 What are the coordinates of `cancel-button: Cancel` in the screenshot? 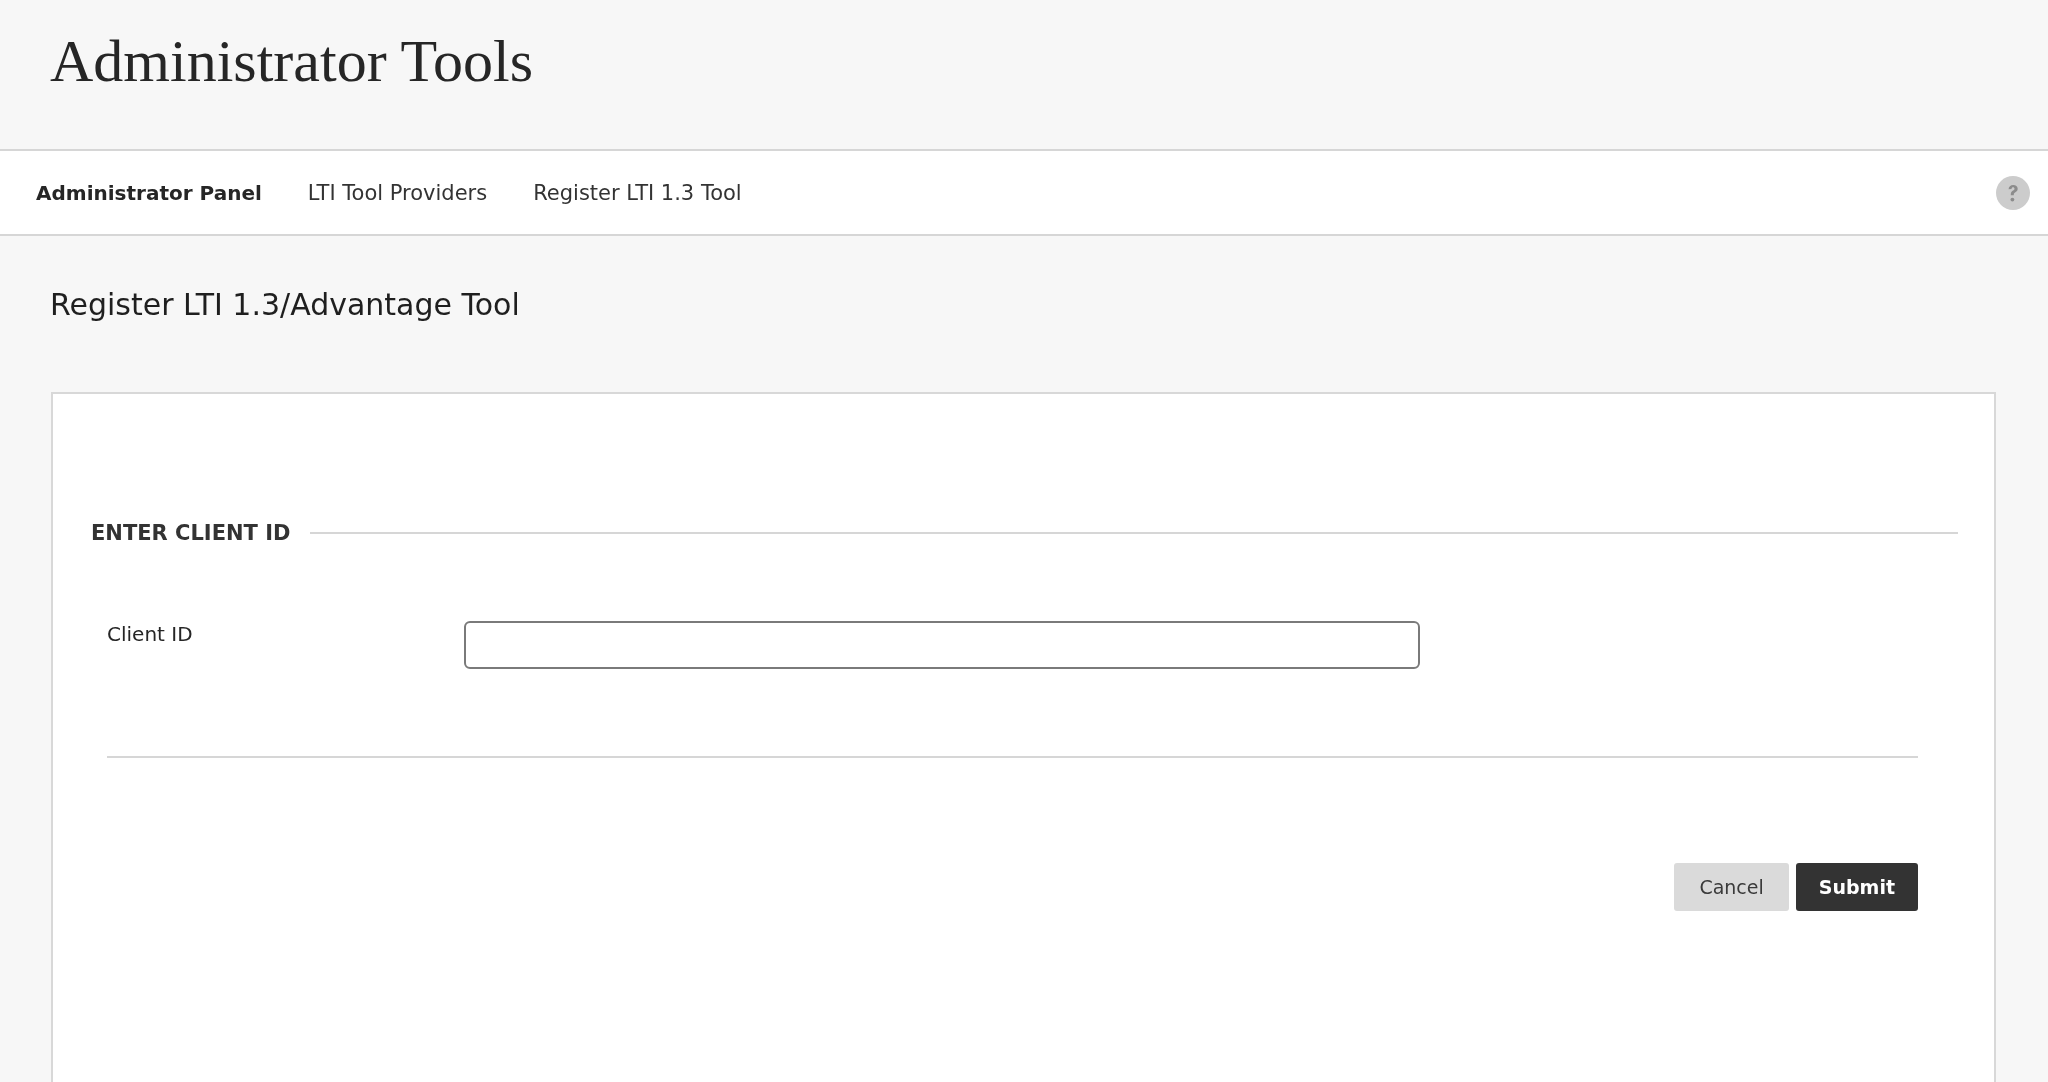 It's located at (1731, 887).